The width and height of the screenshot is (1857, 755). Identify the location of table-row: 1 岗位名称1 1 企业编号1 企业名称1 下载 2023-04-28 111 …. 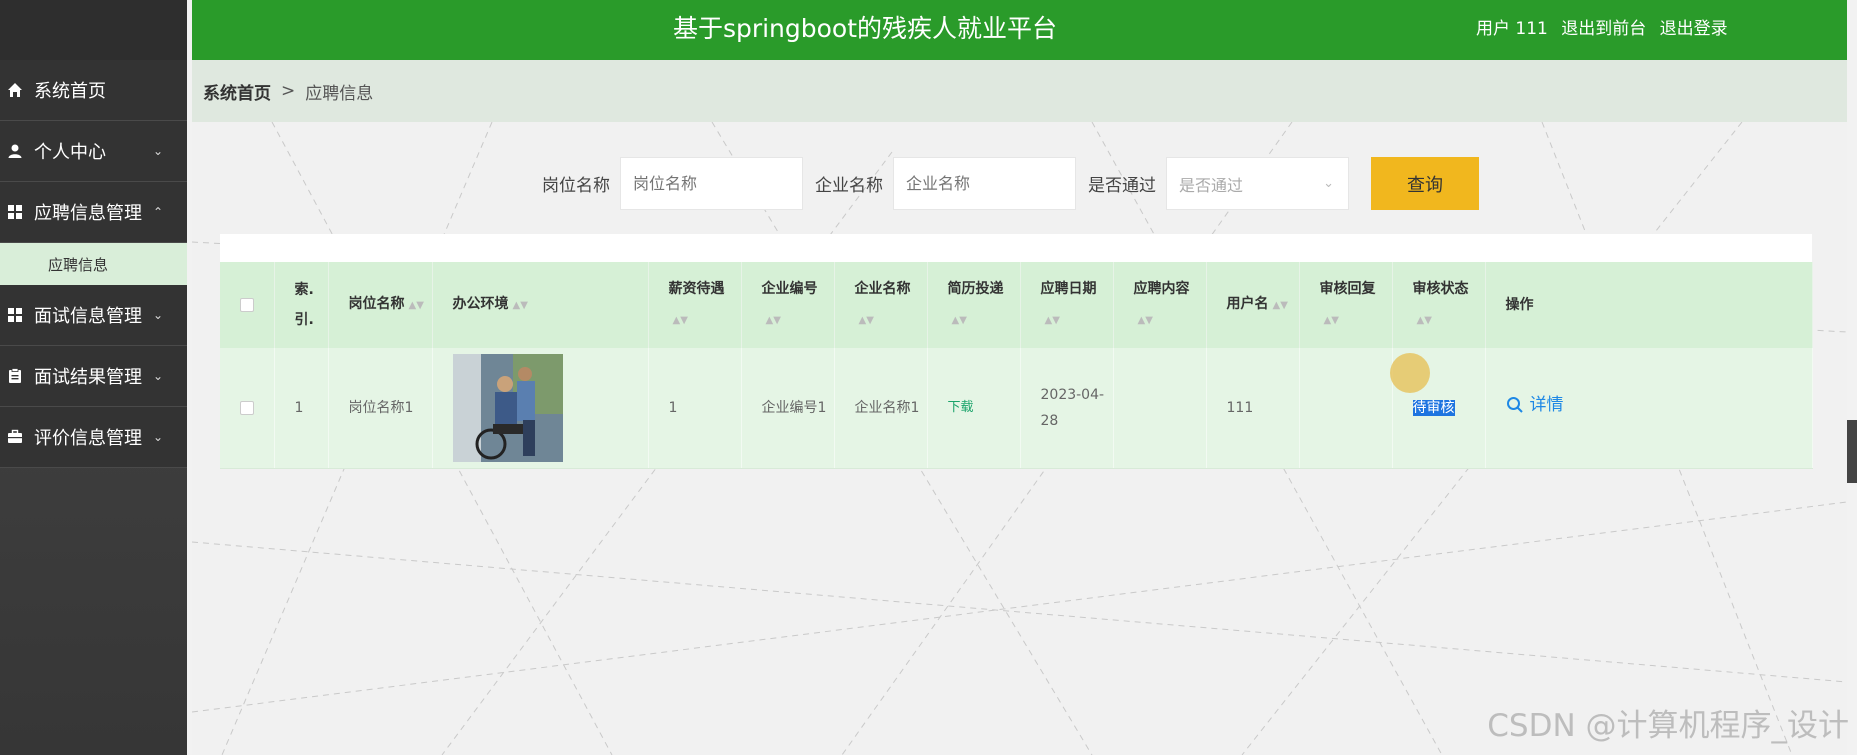
(1016, 408).